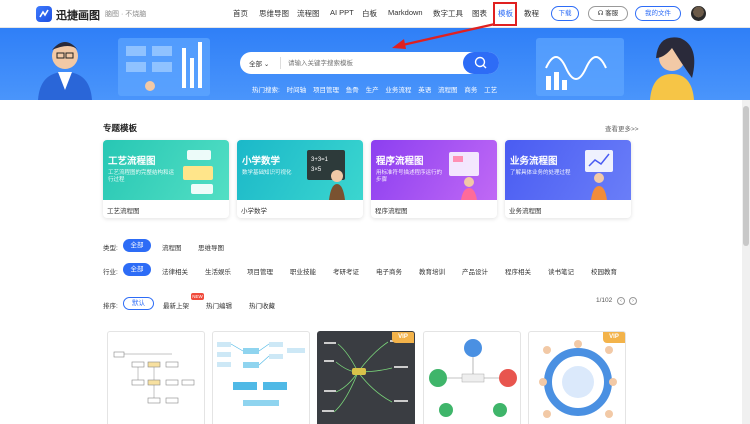  I want to click on hot-term: 生产, so click(372, 90).